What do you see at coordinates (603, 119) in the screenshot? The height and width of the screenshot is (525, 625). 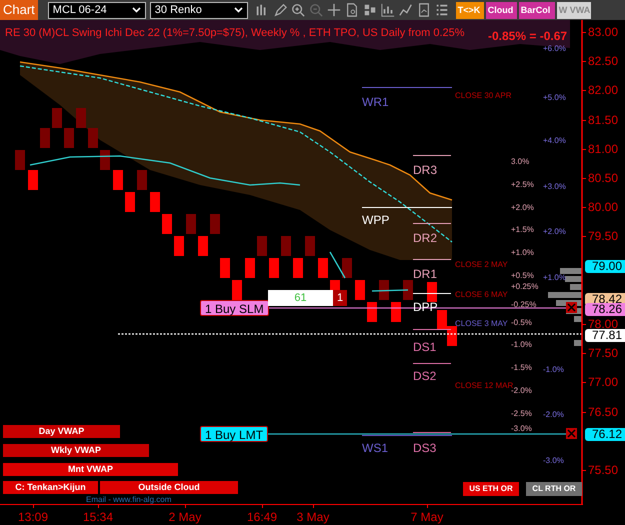 I see `price-tick-label: 81.50` at bounding box center [603, 119].